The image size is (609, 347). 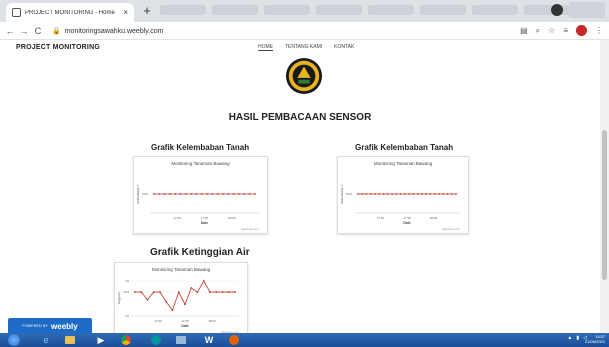 What do you see at coordinates (595, 339) in the screenshot?
I see `taskbar-clock: 13:57 21/06/2021` at bounding box center [595, 339].